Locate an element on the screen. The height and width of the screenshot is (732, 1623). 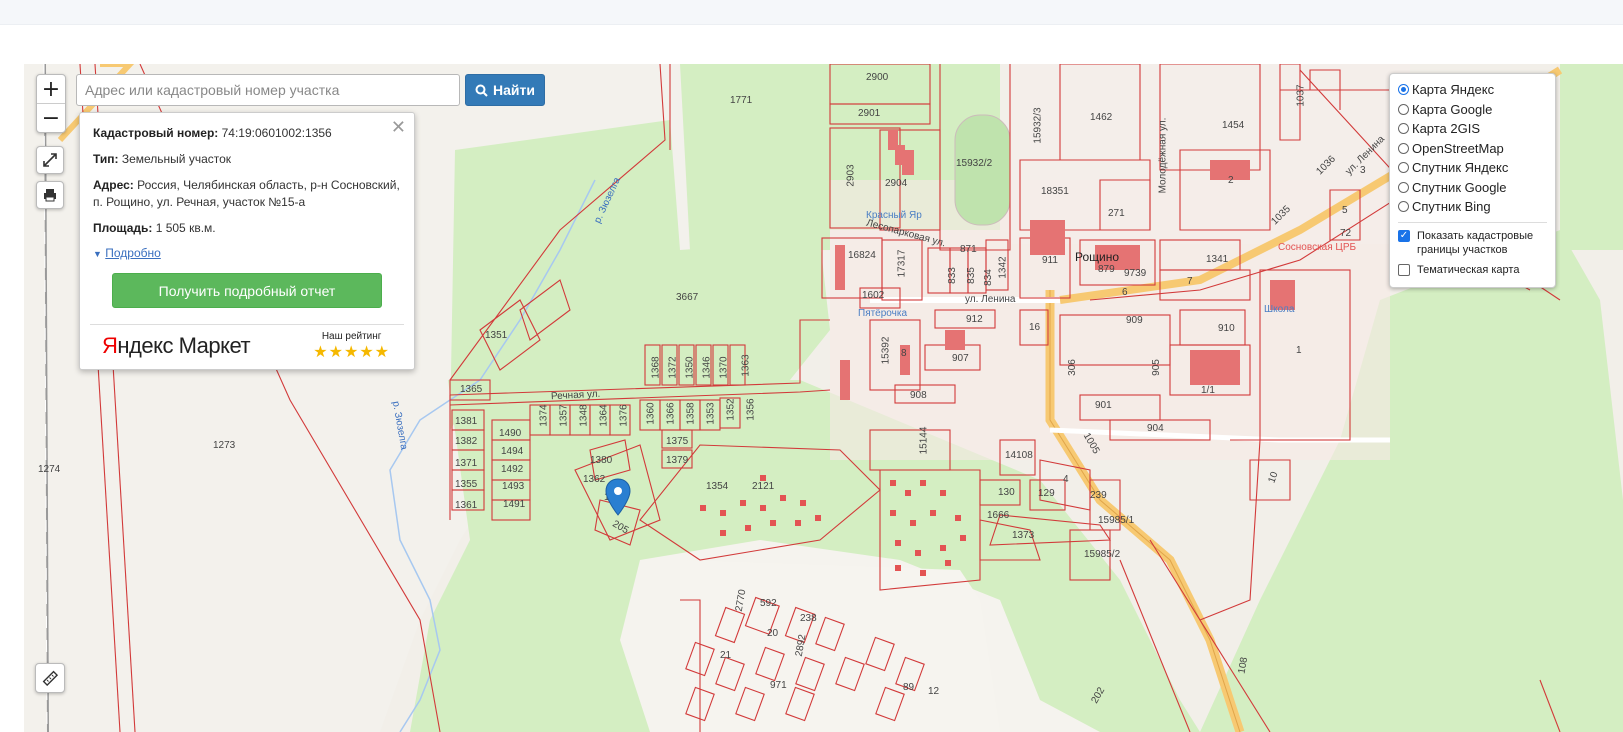
details-toggle: ▼ Подробно is located at coordinates (247, 253).